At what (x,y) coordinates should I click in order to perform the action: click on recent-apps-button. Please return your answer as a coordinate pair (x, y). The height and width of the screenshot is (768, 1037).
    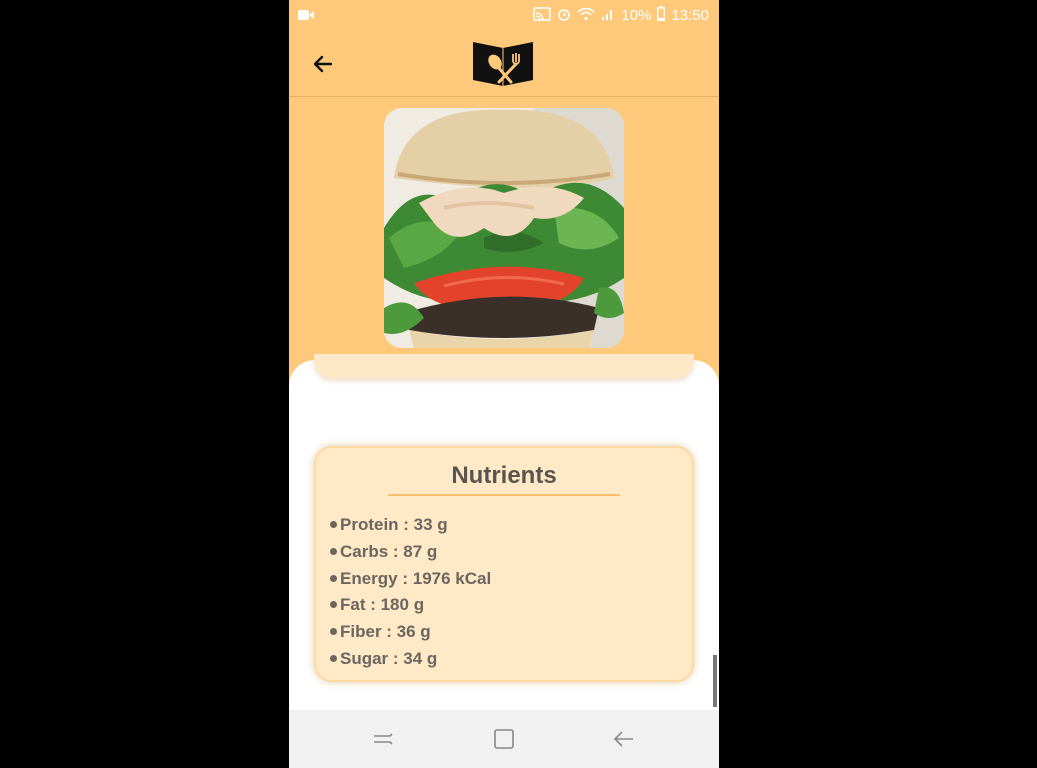
    Looking at the image, I should click on (383, 739).